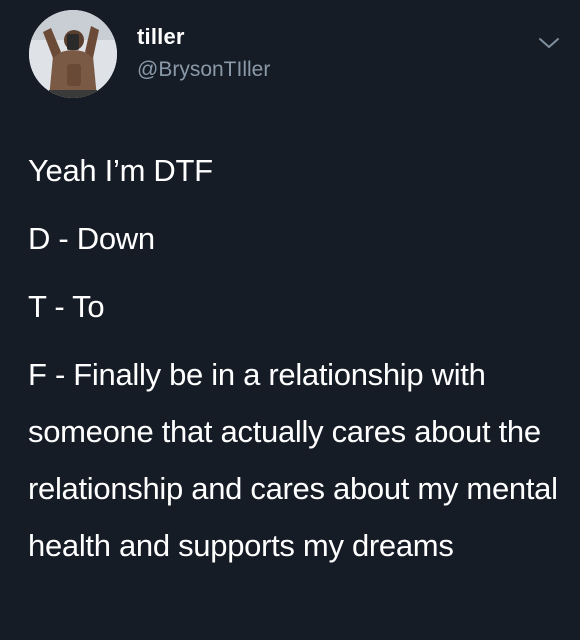 This screenshot has height=640, width=580. What do you see at coordinates (549, 43) in the screenshot?
I see `chevron-down-icon` at bounding box center [549, 43].